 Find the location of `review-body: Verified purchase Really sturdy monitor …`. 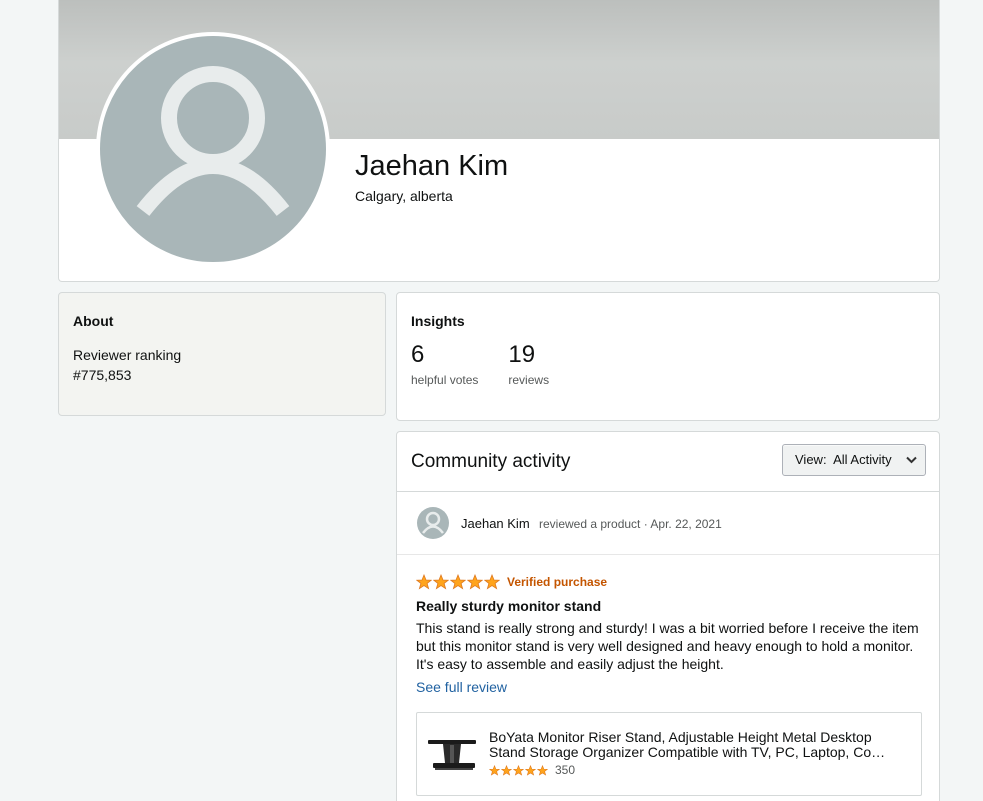

review-body: Verified purchase Really sturdy monitor … is located at coordinates (668, 626).